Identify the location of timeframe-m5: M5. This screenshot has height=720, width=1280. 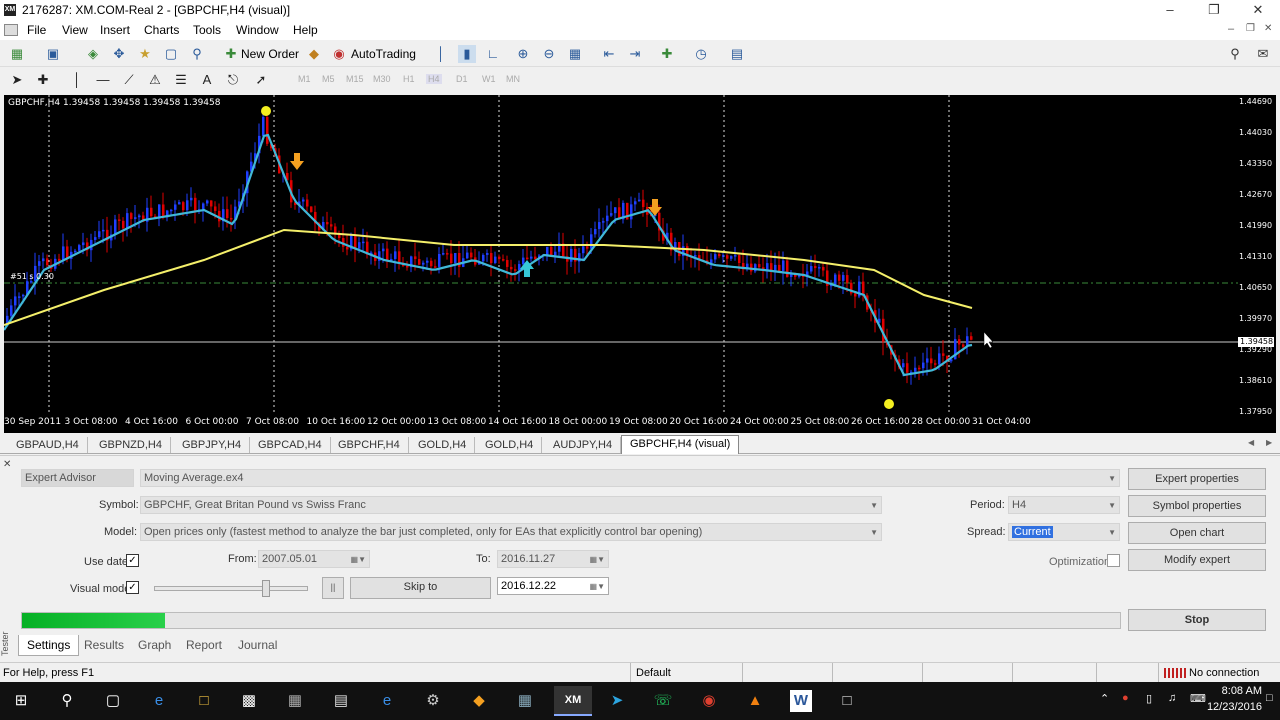
(328, 79).